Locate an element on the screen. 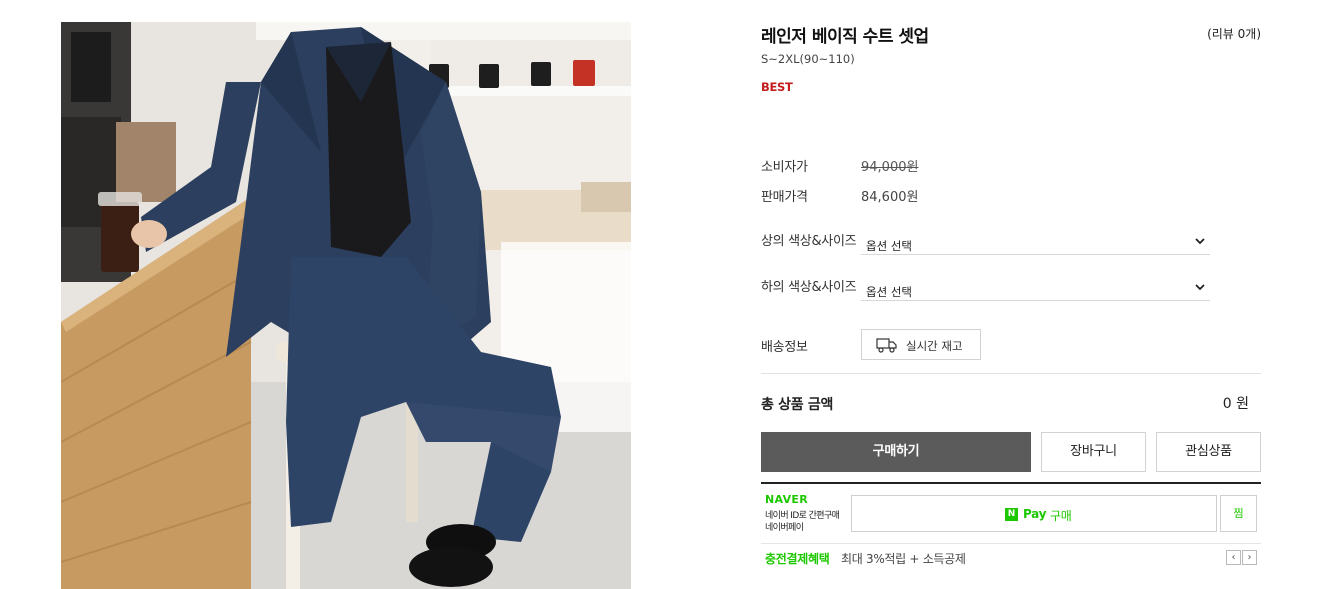 This screenshot has height=589, width=1320. sale-price-label: 판매가격 is located at coordinates (784, 197).